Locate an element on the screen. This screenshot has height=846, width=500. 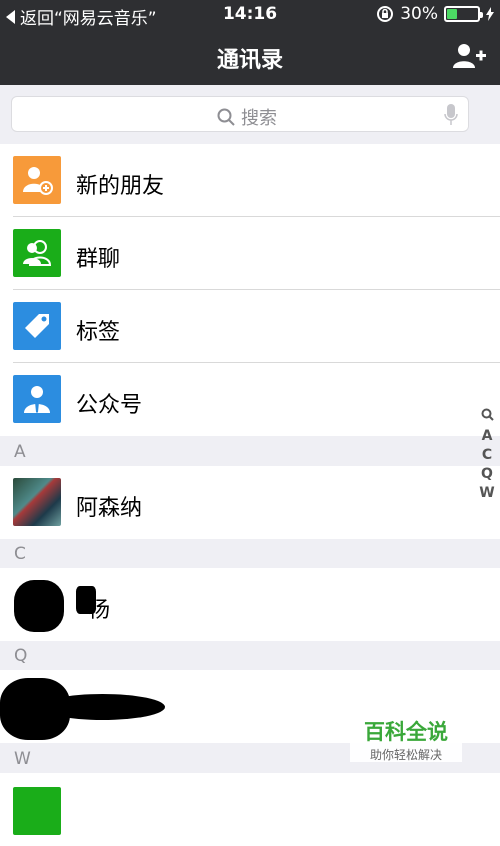
add-contact-icon is located at coordinates (469, 56).